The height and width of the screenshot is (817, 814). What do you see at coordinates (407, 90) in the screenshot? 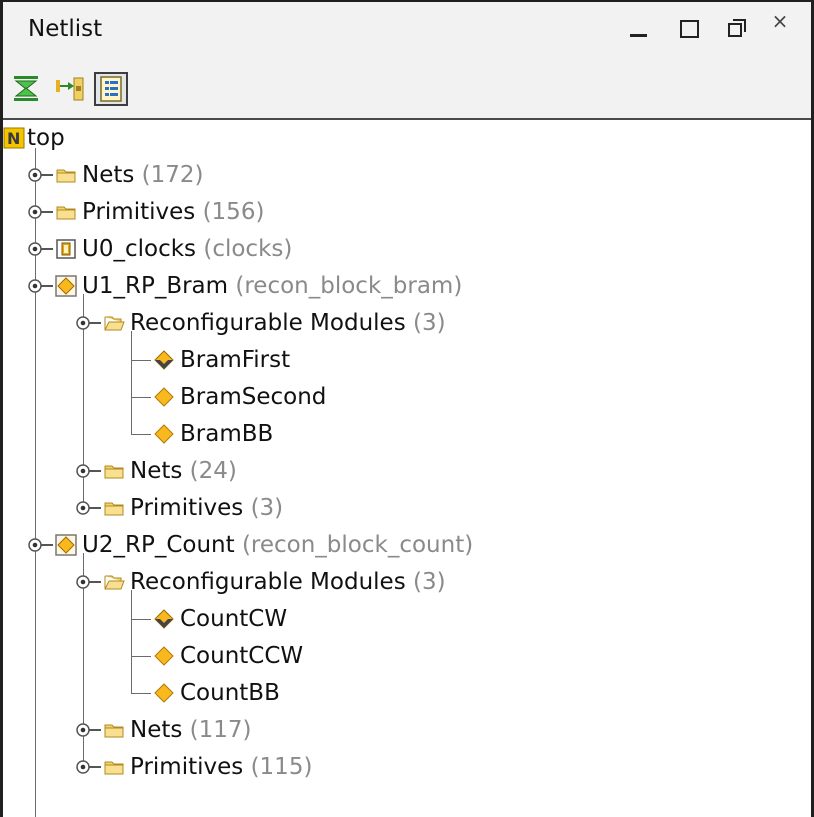
I see `panel-toolbar` at bounding box center [407, 90].